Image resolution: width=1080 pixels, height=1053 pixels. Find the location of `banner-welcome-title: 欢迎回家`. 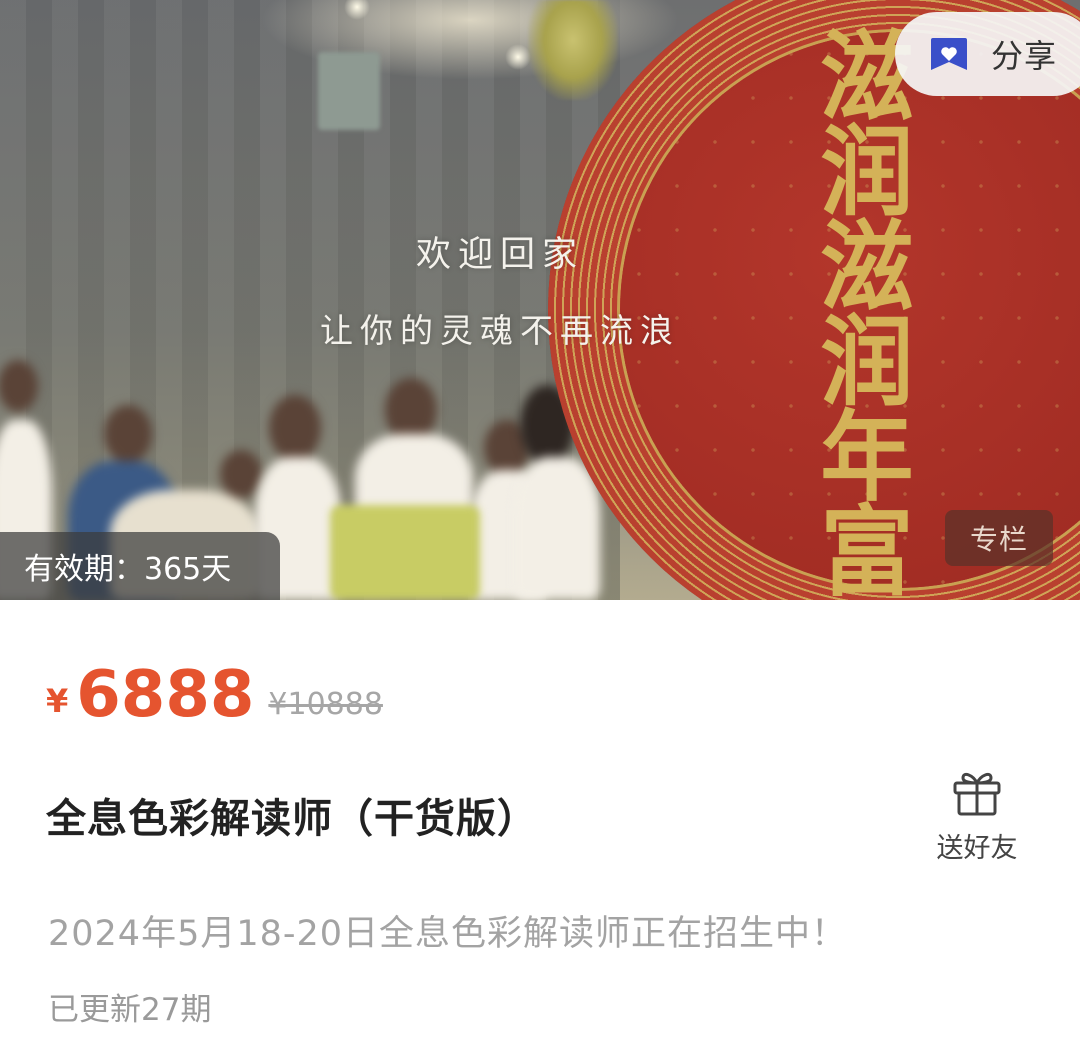

banner-welcome-title: 欢迎回家 is located at coordinates (499, 255).